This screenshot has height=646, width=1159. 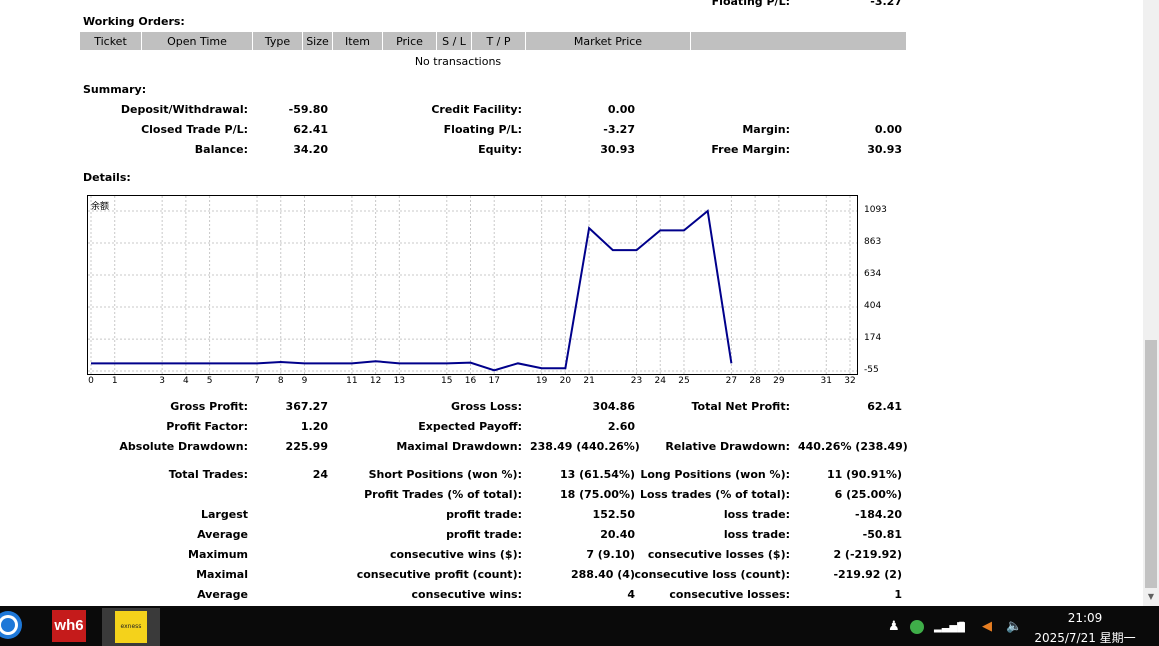 What do you see at coordinates (499, 41) in the screenshot?
I see `col-tp: T / P` at bounding box center [499, 41].